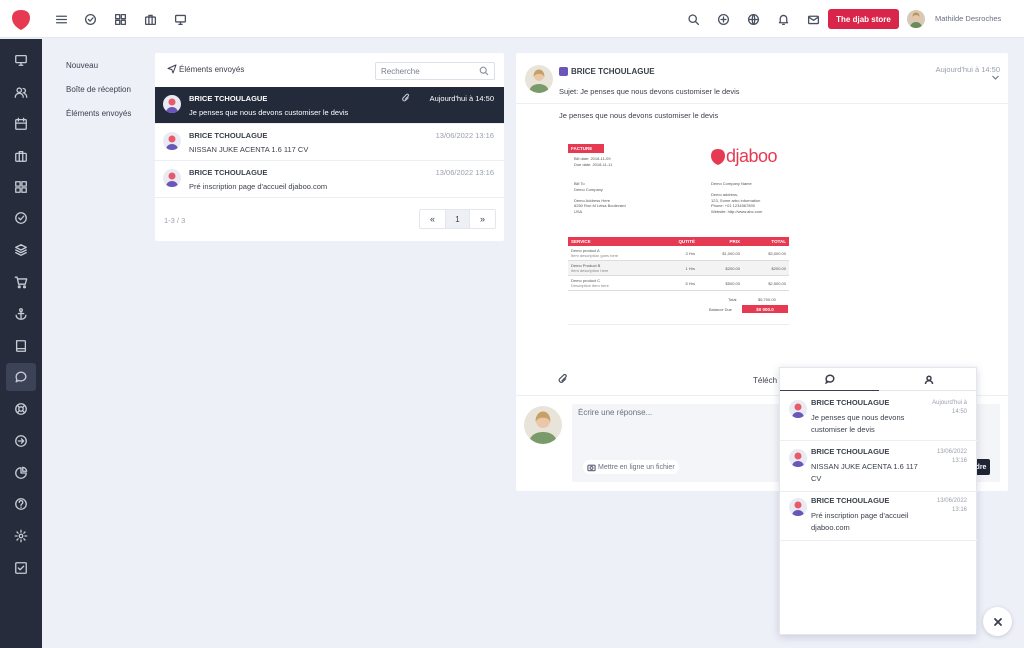  I want to click on item-desc: Item description goes here, so click(595, 255).